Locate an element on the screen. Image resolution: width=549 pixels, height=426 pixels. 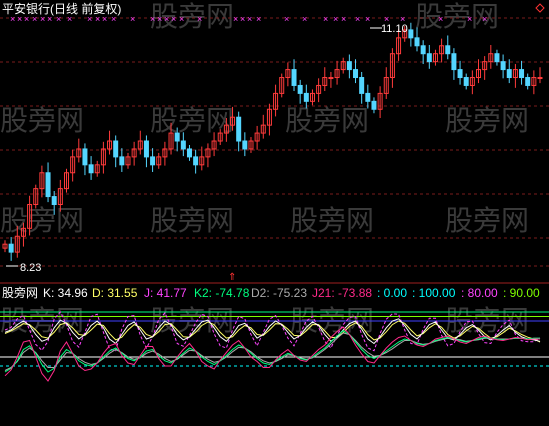
legend-J: J: 41.77 is located at coordinates (165, 293).